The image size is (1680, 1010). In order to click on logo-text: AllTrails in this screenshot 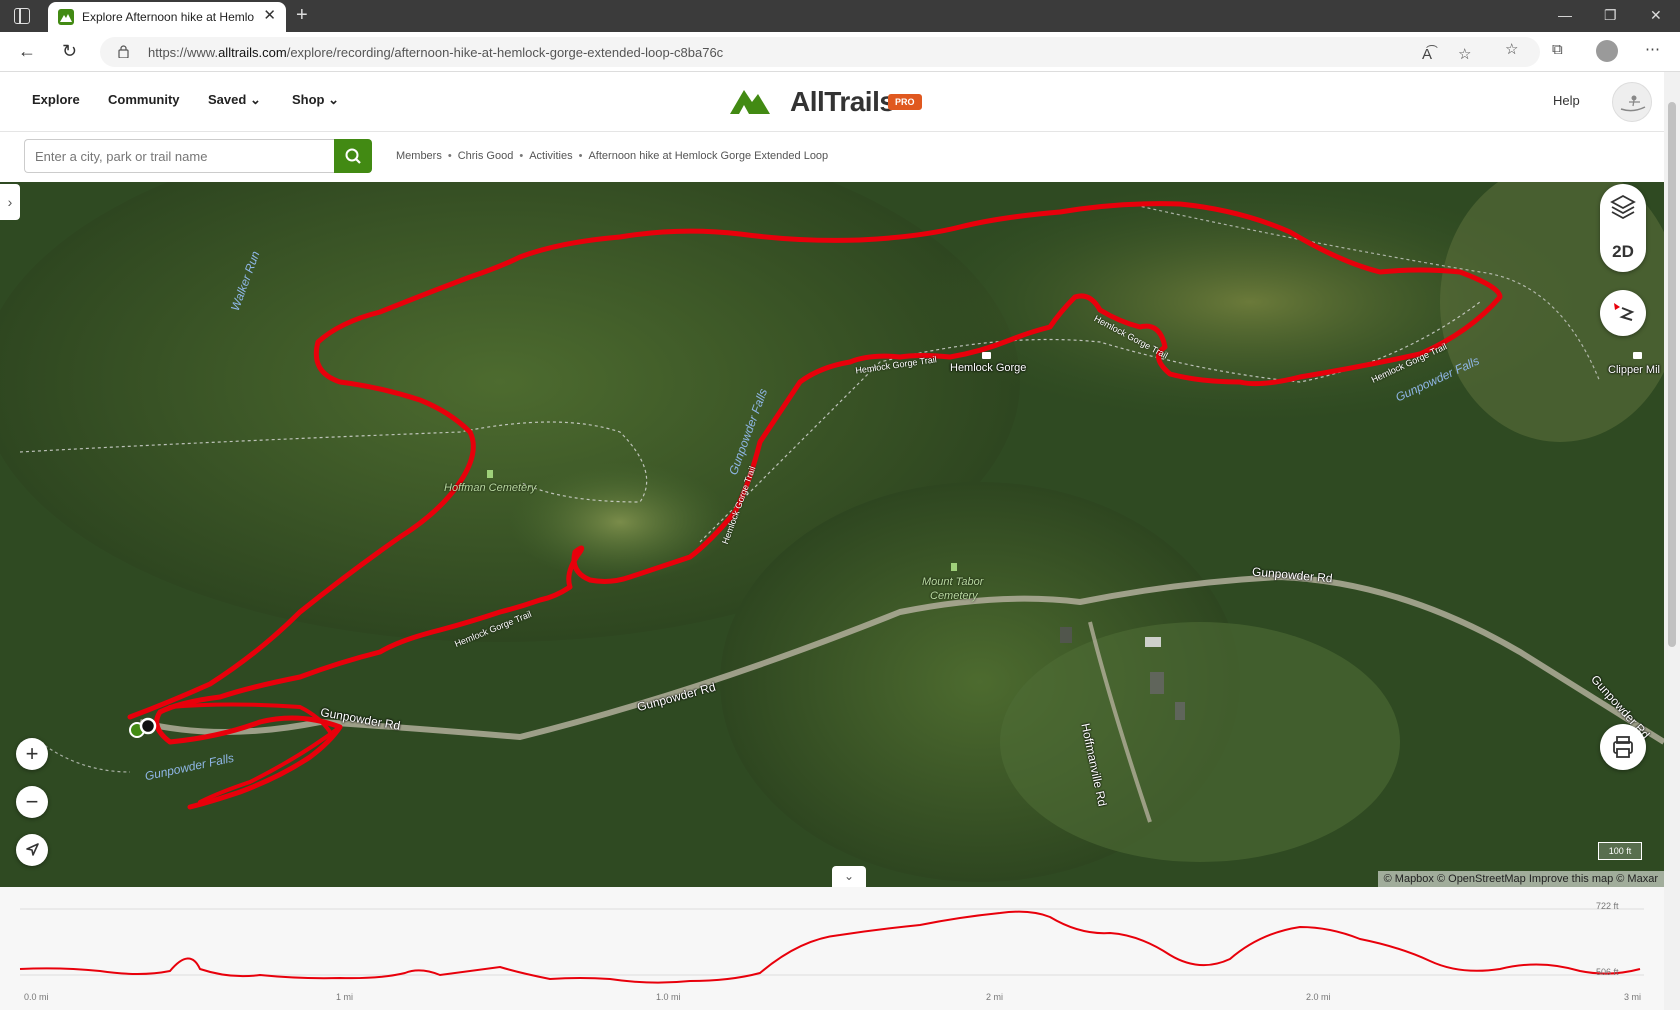, I will do `click(842, 101)`.